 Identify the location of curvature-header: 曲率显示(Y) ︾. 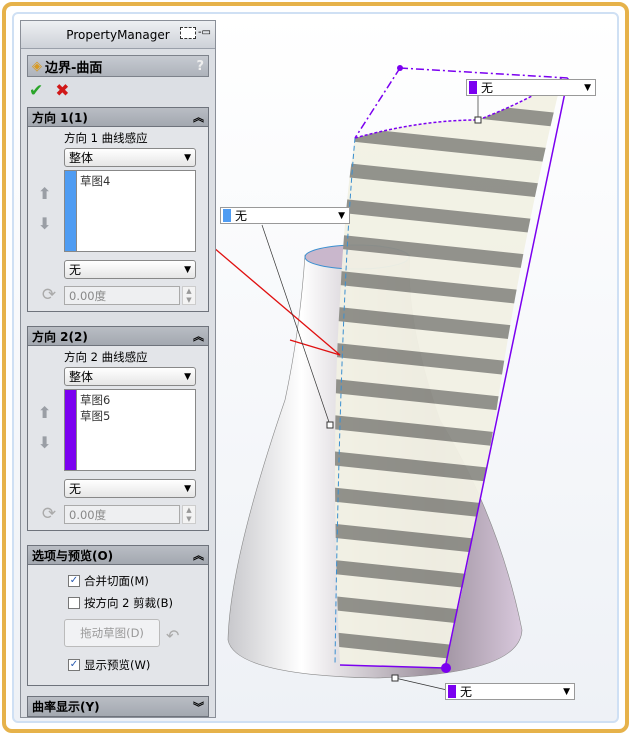
(118, 706).